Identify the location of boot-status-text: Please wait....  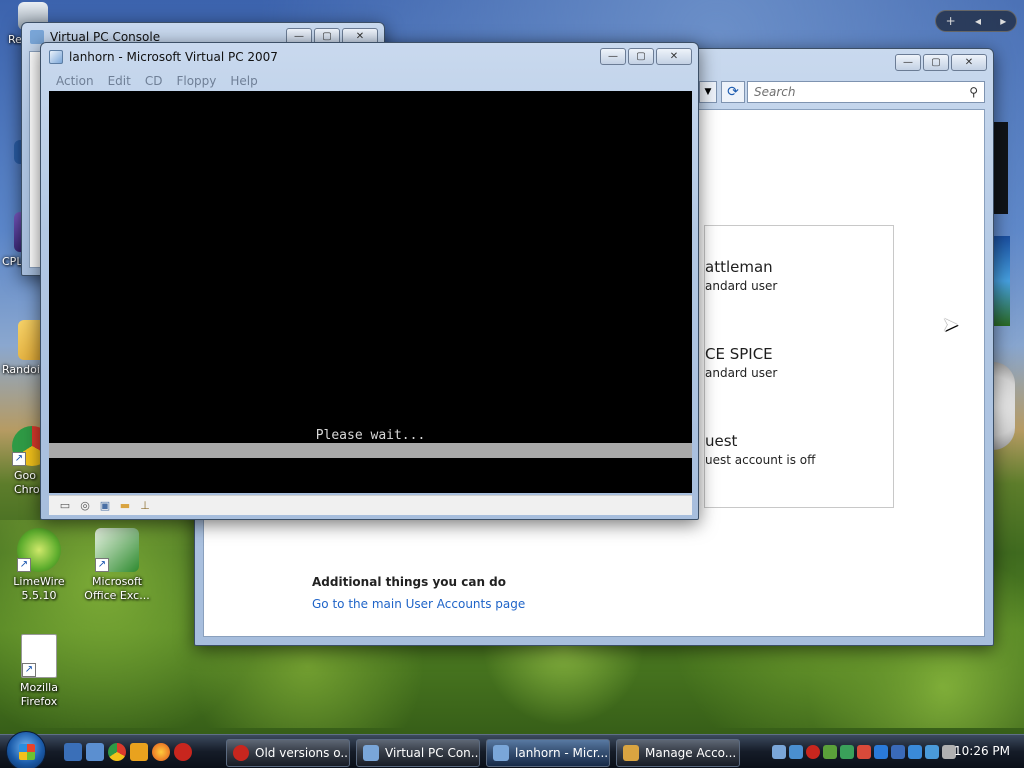
(370, 435).